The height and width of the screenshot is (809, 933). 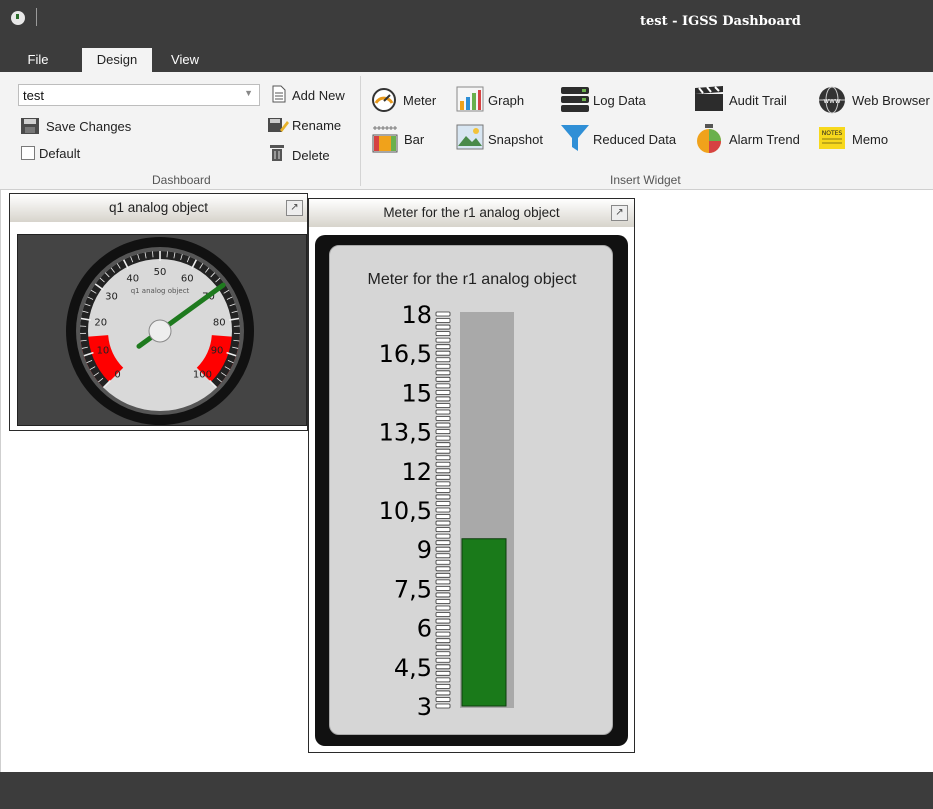 I want to click on default-checkbox, so click(x=28, y=153).